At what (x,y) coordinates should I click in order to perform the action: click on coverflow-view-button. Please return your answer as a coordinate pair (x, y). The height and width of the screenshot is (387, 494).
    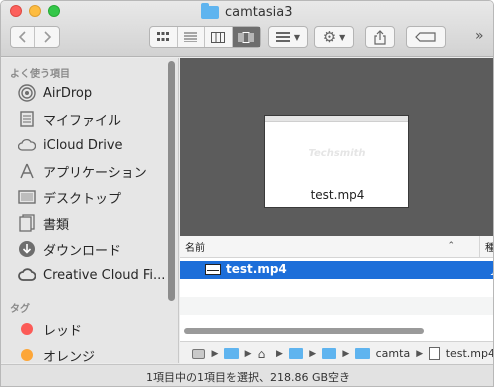
    Looking at the image, I should click on (246, 37).